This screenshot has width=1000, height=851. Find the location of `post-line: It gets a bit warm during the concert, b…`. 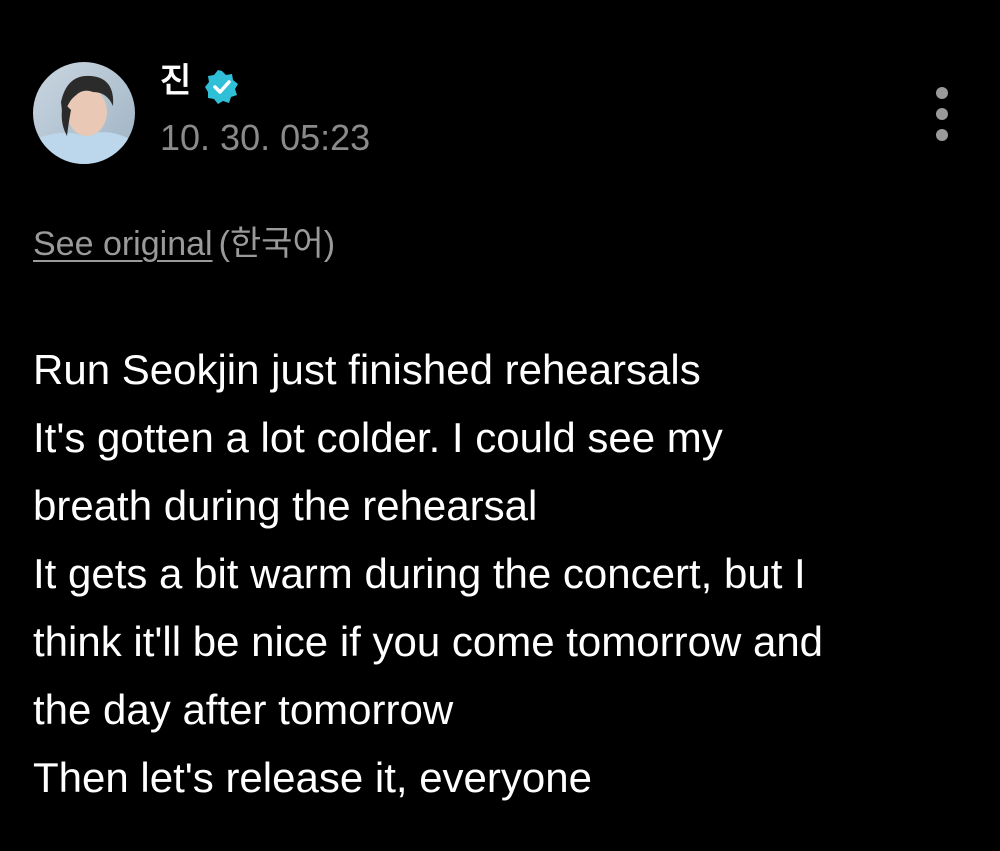

post-line: It gets a bit warm during the concert, b… is located at coordinates (419, 573).